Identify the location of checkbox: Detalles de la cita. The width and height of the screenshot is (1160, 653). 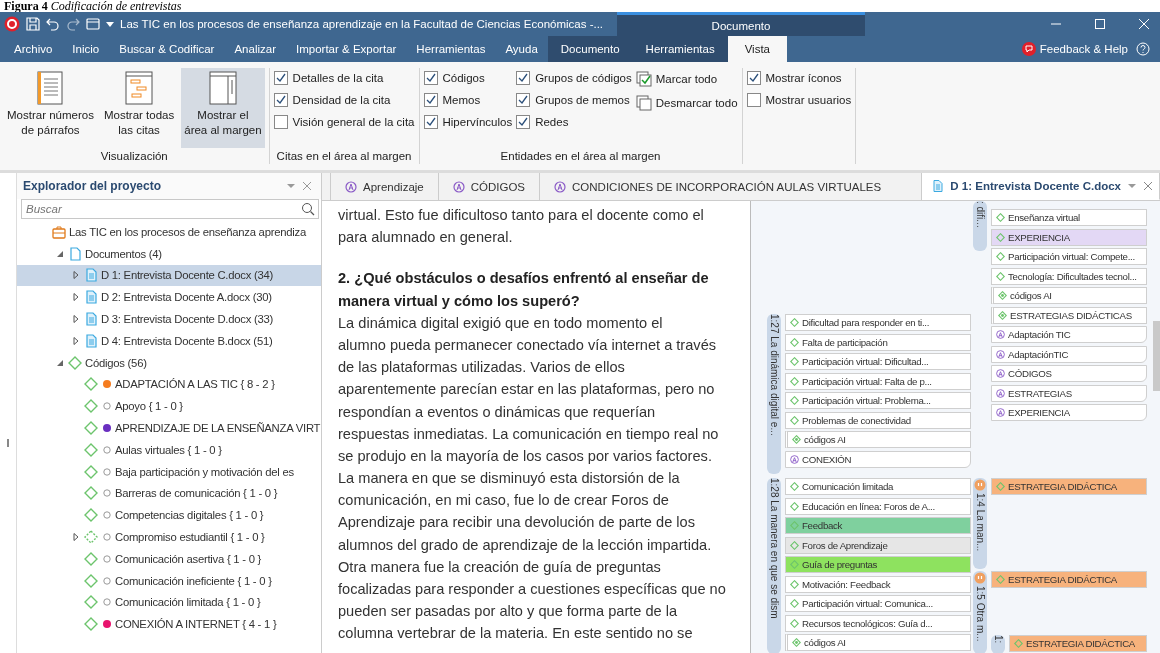
(344, 78).